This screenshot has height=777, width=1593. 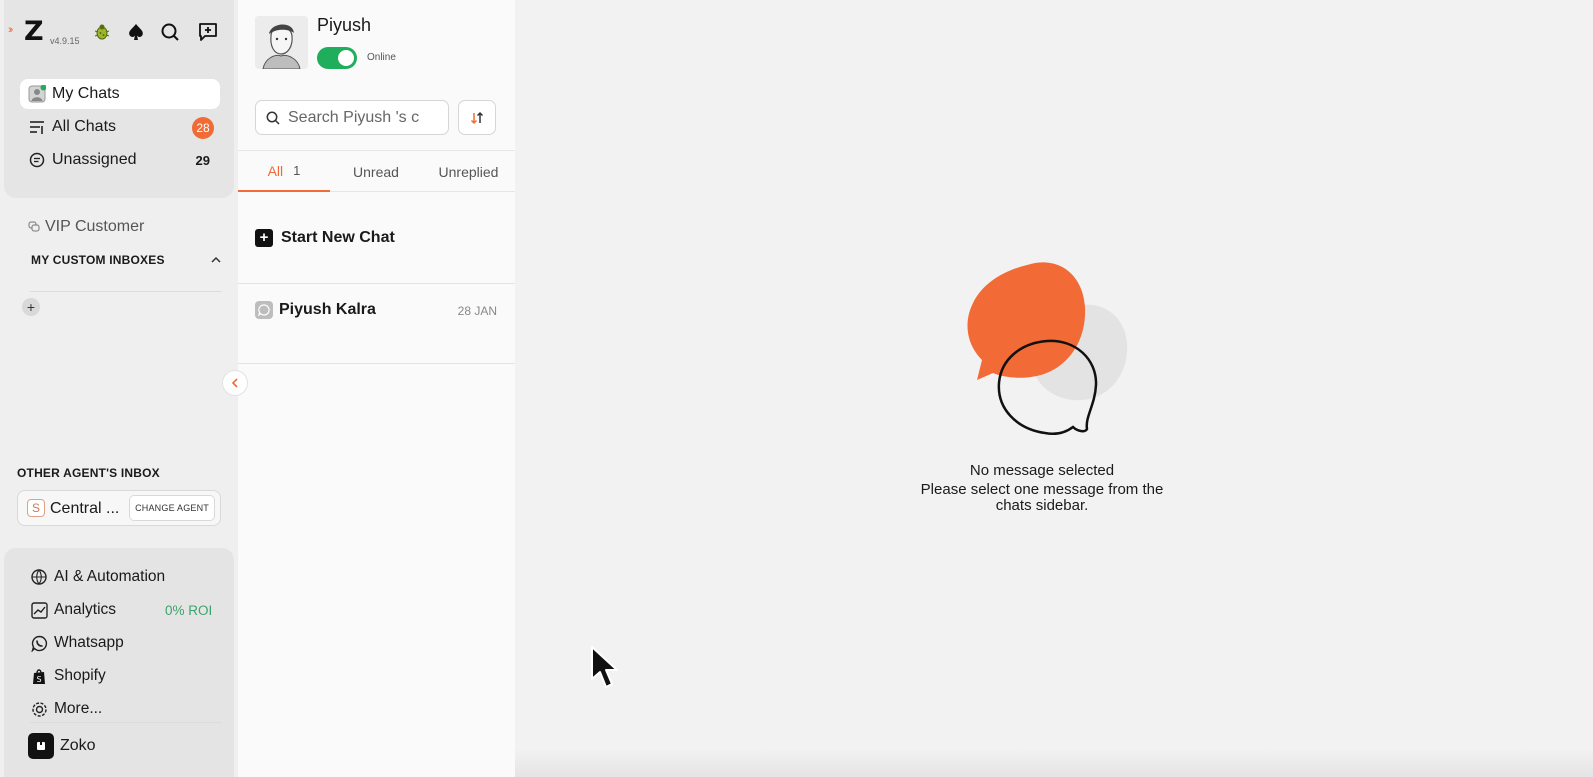 I want to click on start-new-chat-button: + Start New Chat, so click(x=325, y=238).